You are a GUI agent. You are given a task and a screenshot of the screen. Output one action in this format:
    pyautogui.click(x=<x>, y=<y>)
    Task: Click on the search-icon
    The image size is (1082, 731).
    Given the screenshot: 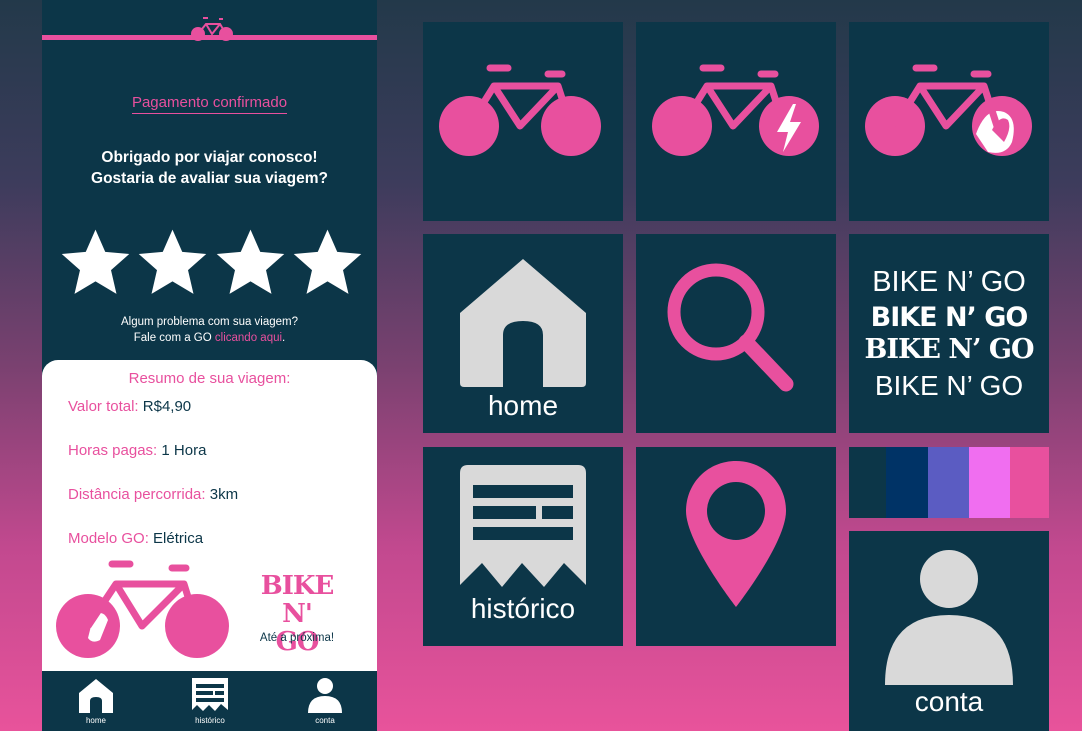 What is the action you would take?
    pyautogui.click(x=730, y=327)
    